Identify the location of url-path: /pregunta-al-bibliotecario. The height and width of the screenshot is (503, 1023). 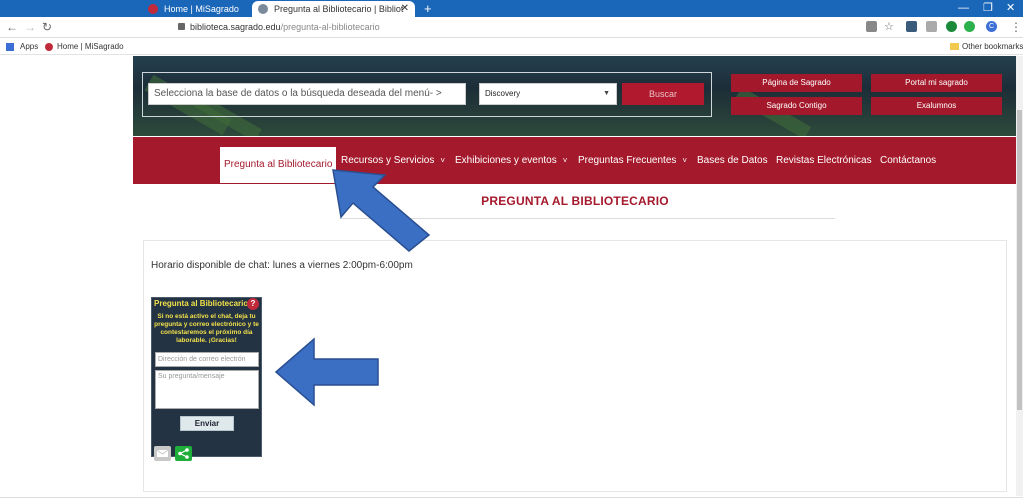
(330, 27).